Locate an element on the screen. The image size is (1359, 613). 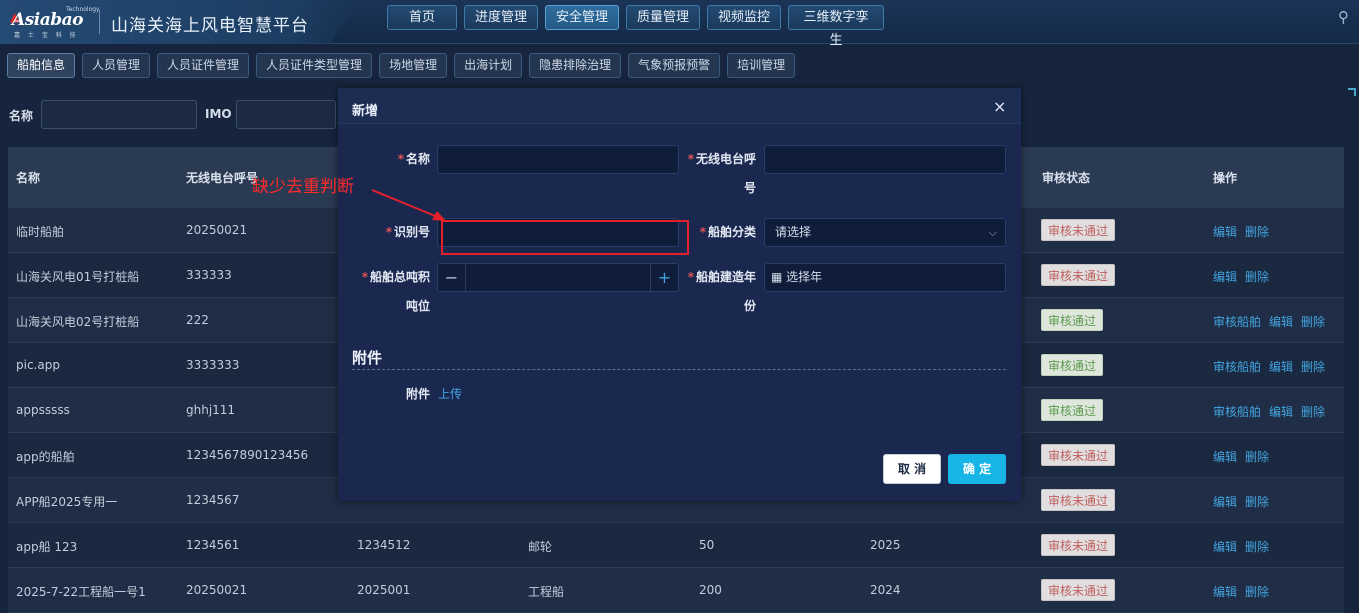
table-cell: 2025001 is located at coordinates (384, 590).